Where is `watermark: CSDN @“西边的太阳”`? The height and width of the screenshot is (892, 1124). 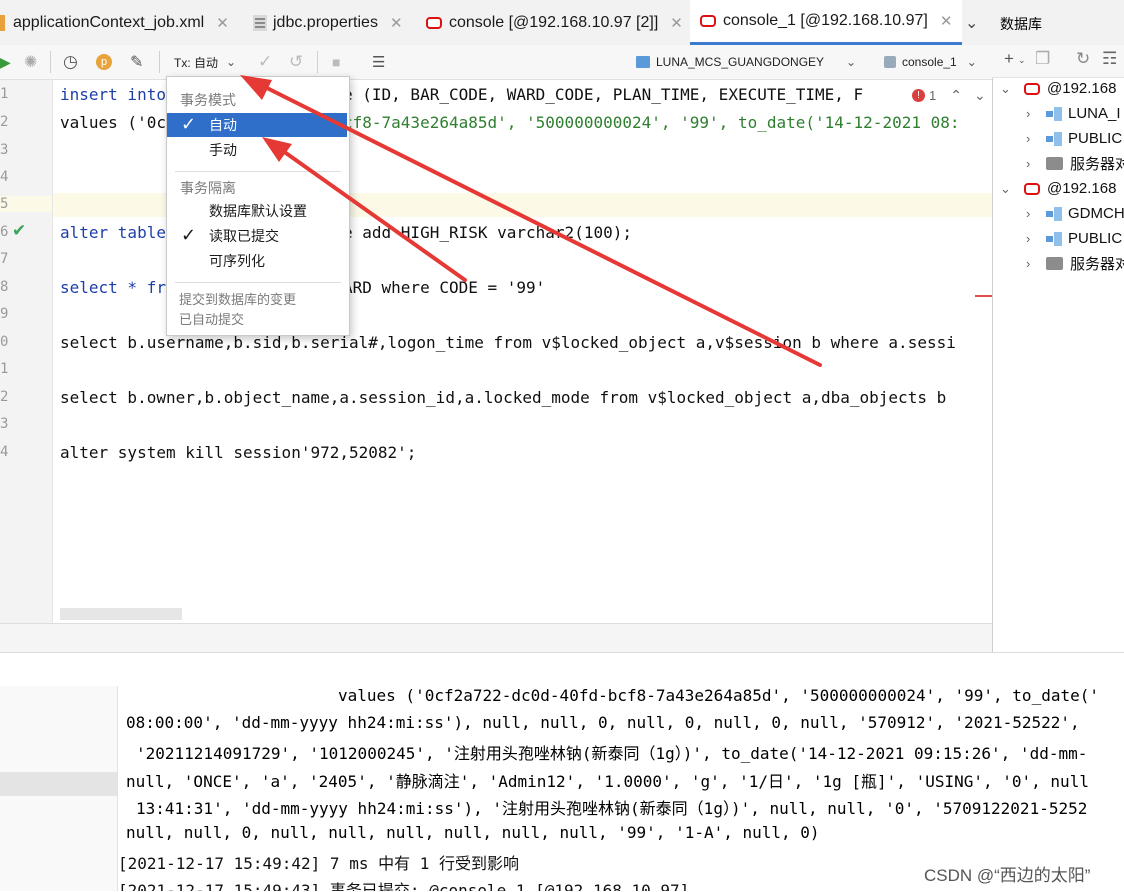 watermark: CSDN @“西边的太阳” is located at coordinates (1007, 875).